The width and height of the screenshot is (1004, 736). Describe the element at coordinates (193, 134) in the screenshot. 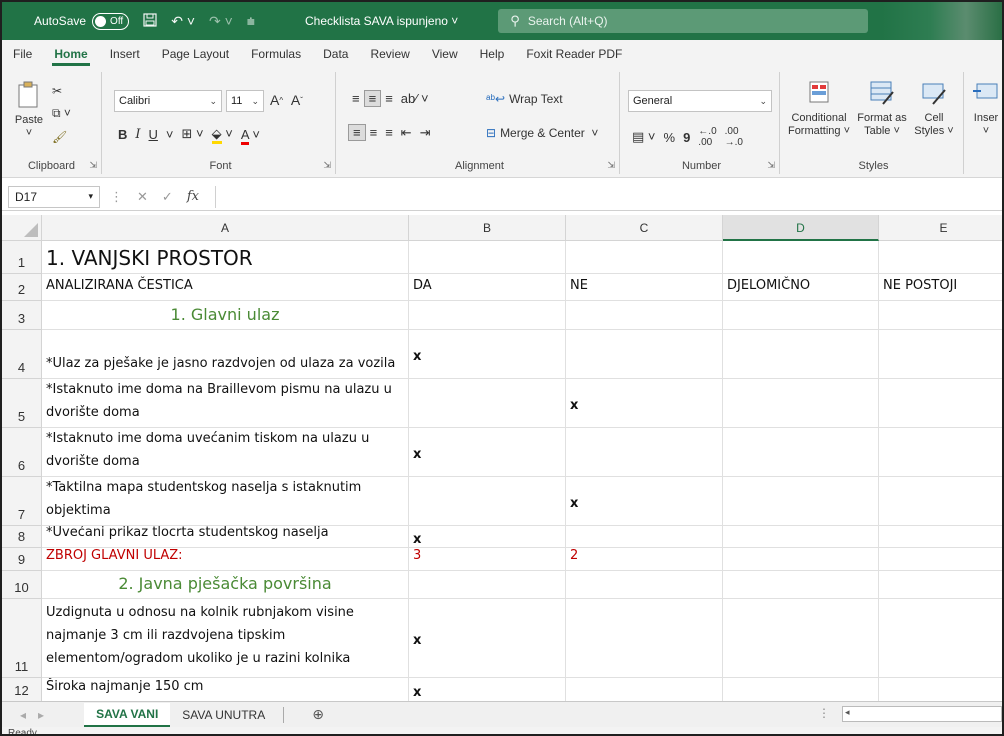

I see `borders-icon: ⊞ ˅` at that location.